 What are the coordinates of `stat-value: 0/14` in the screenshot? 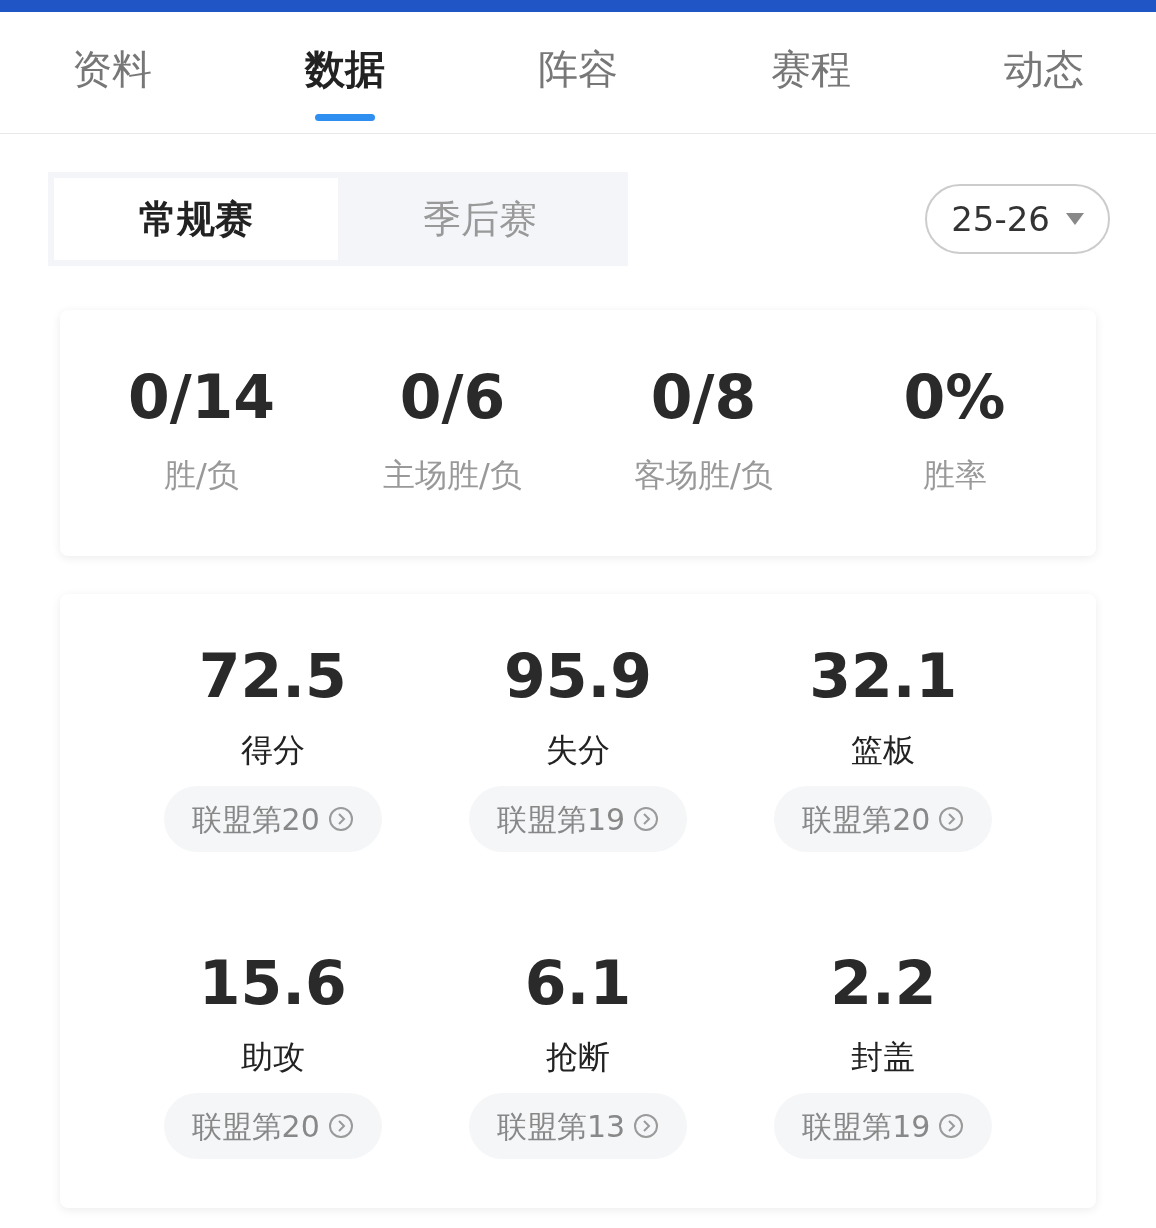 It's located at (201, 397).